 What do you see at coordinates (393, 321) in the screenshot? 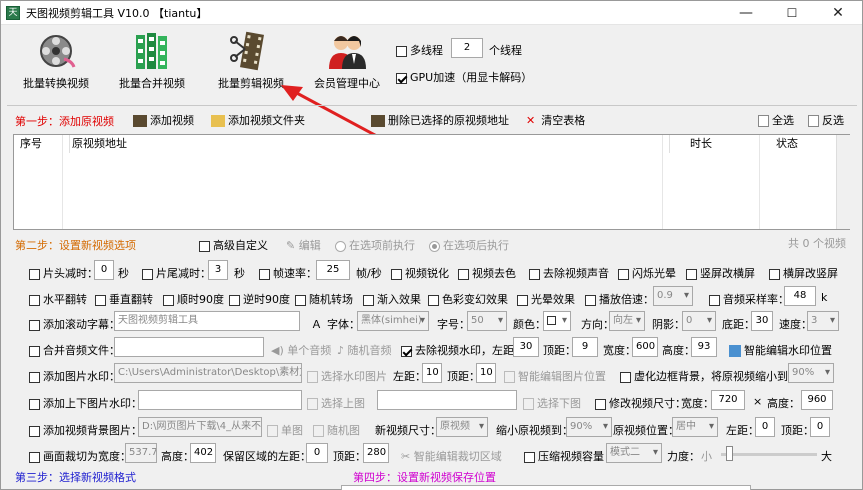
I see `font-select: 黑体(simhei)` at bounding box center [393, 321].